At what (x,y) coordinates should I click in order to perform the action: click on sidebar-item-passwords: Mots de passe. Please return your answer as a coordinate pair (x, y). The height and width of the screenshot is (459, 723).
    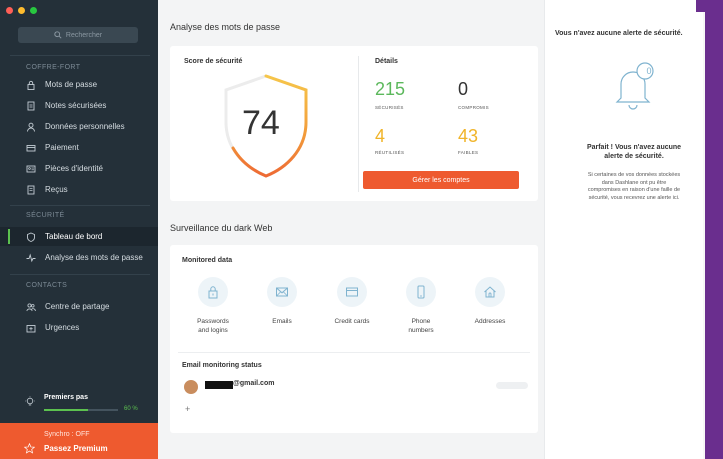
    Looking at the image, I should click on (79, 84).